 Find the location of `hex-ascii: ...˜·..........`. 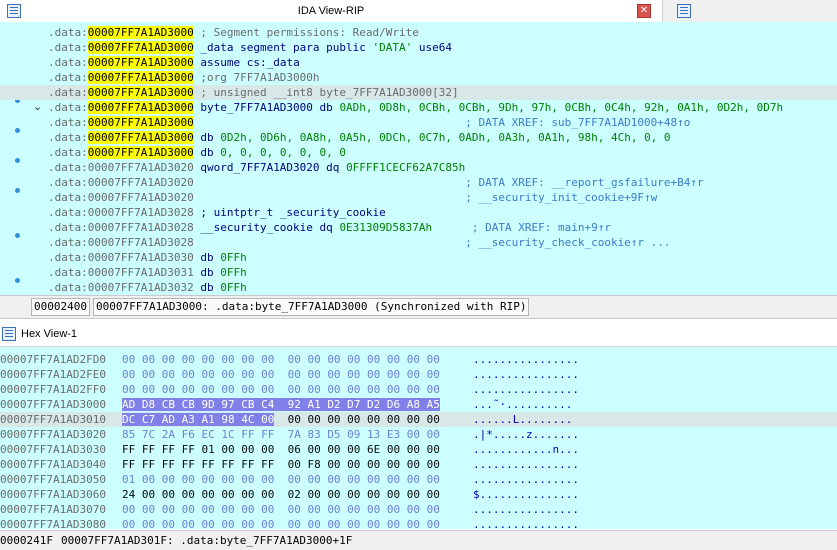

hex-ascii: ...˜·.......... is located at coordinates (522, 404).